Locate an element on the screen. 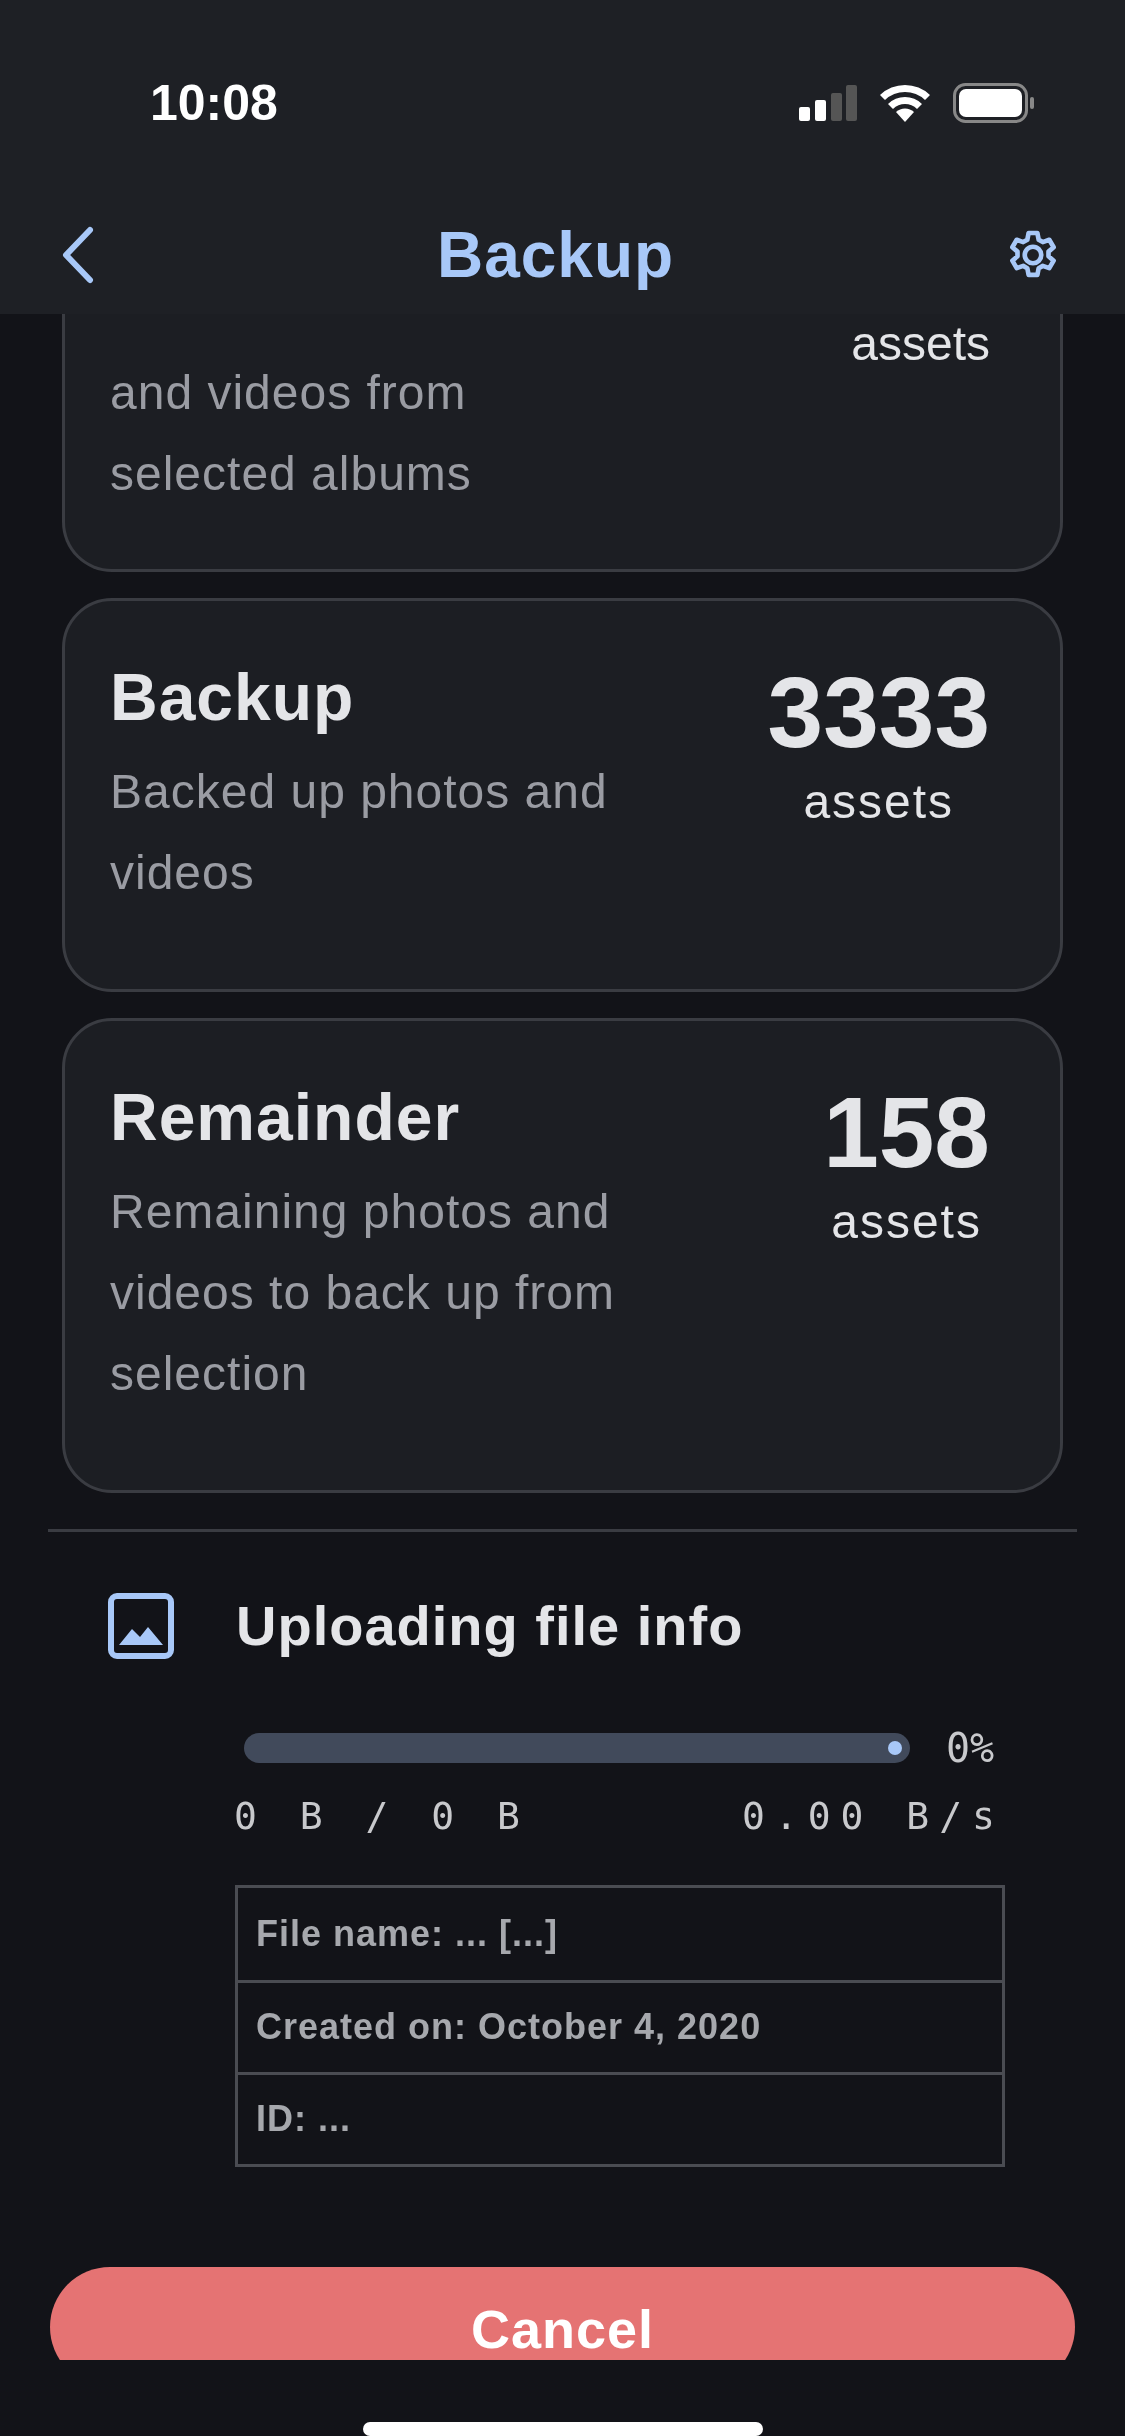 The image size is (1125, 2436). table-cell: Created on: October 4, 2020 is located at coordinates (620, 2025).